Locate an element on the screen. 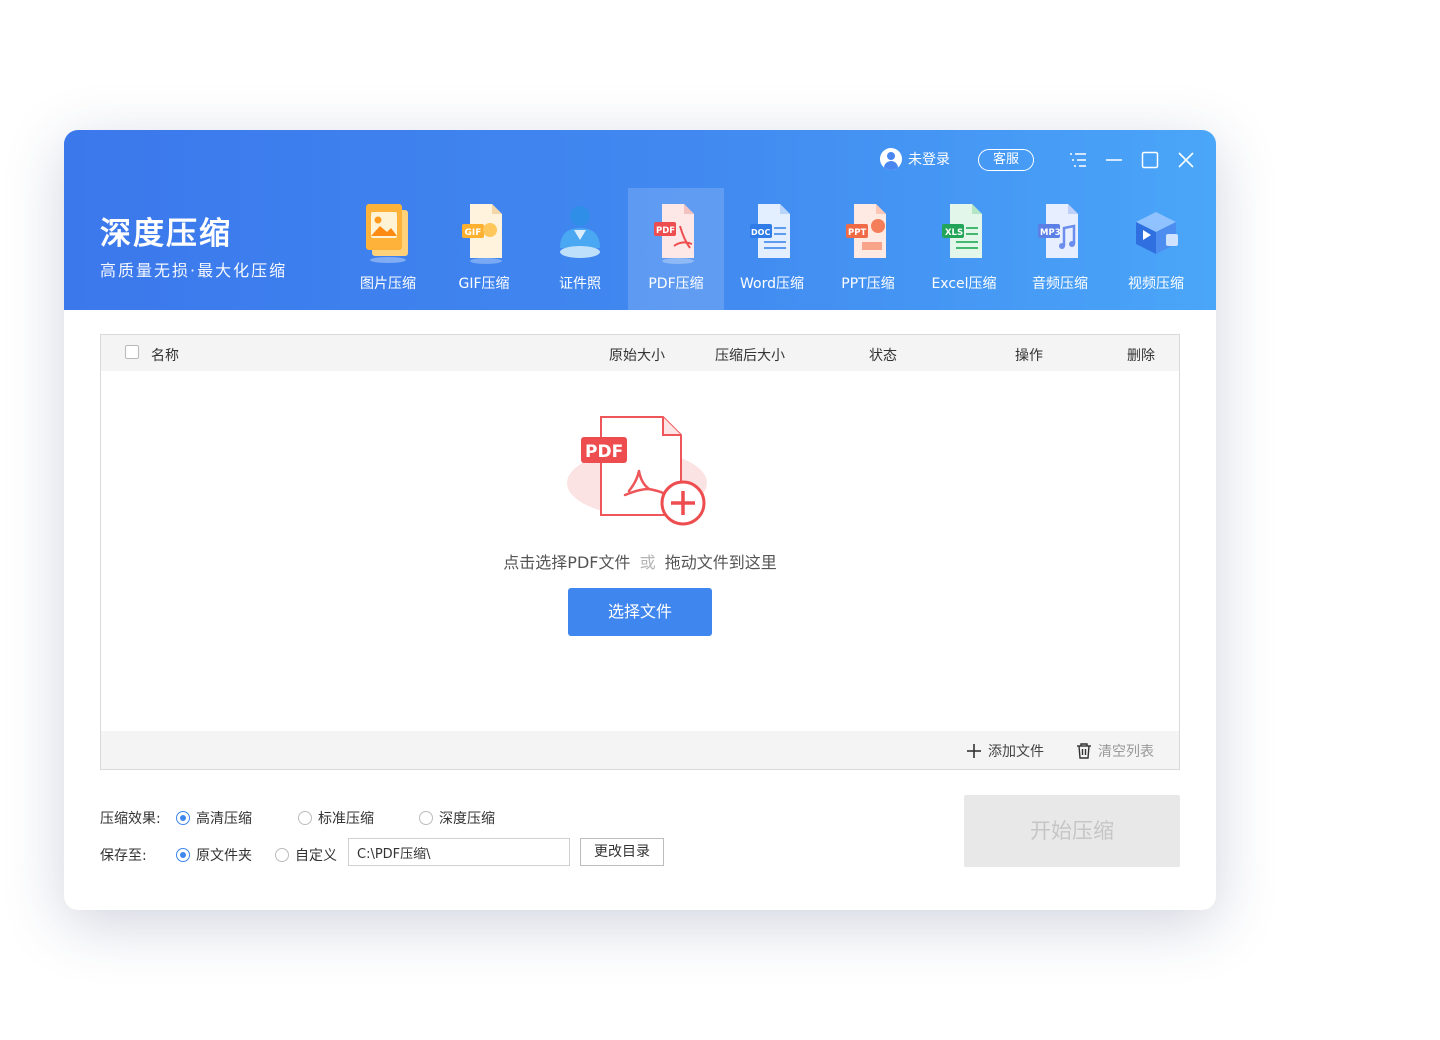 The width and height of the screenshot is (1440, 1040). pdf-upload-illustration: PDF is located at coordinates (641, 471).